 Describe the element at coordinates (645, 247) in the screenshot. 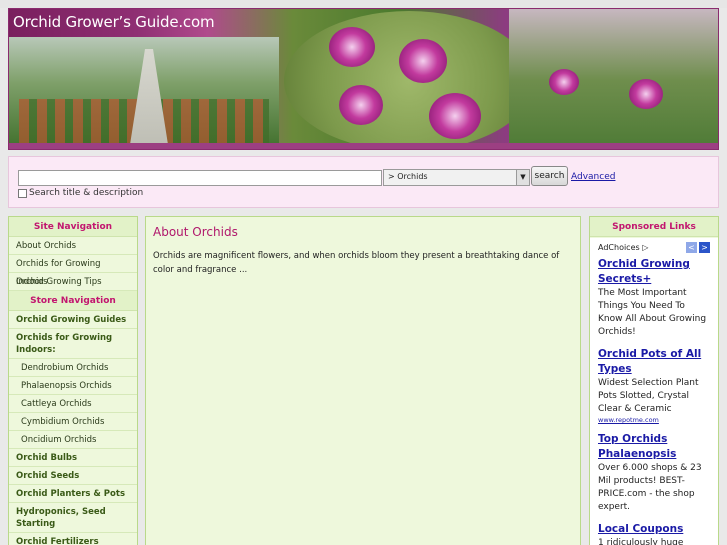

I see `adchoices-icon: ▷` at that location.